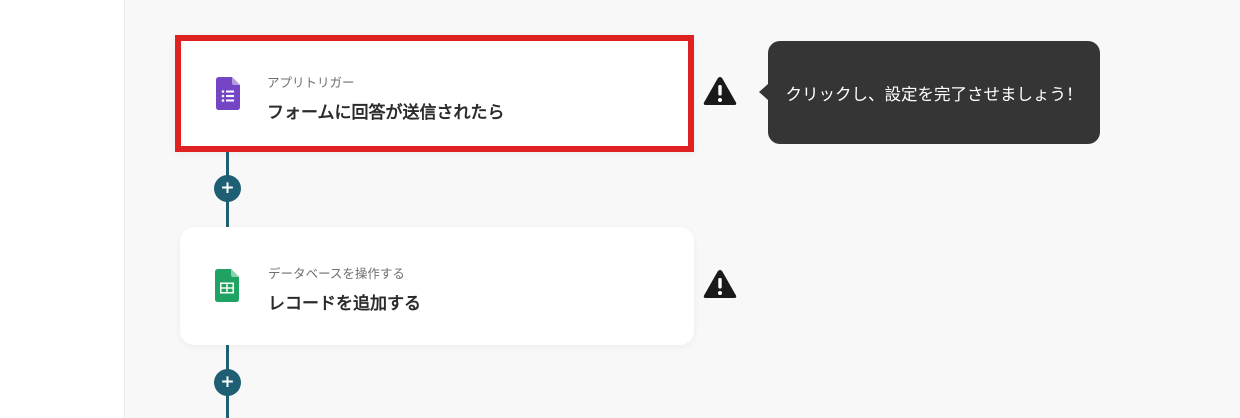 Image resolution: width=1240 pixels, height=418 pixels. What do you see at coordinates (311, 82) in the screenshot?
I see `trigger-step-type-label: アプリトリガー` at bounding box center [311, 82].